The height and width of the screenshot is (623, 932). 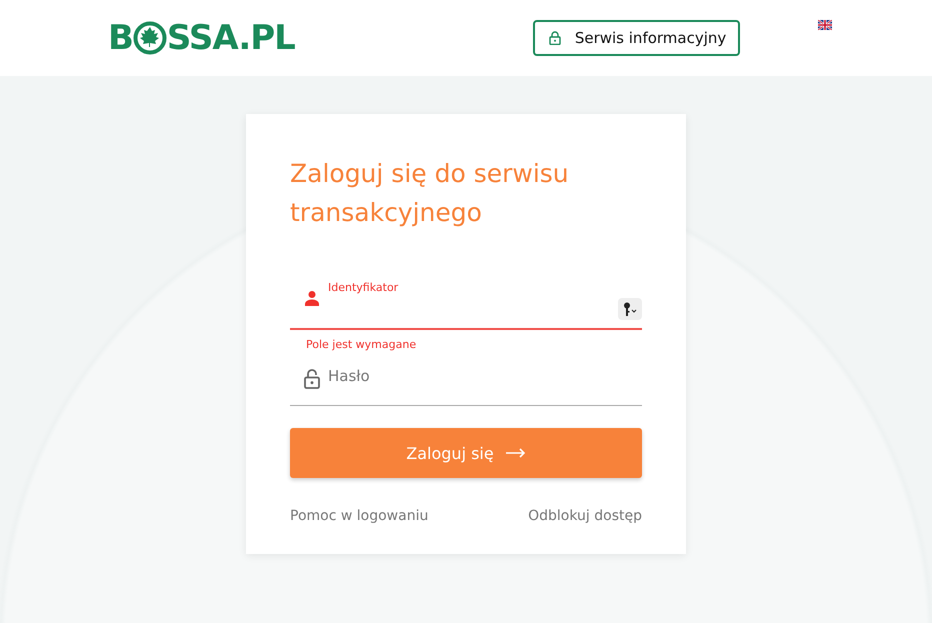 I want to click on arrow-right-icon, so click(x=516, y=453).